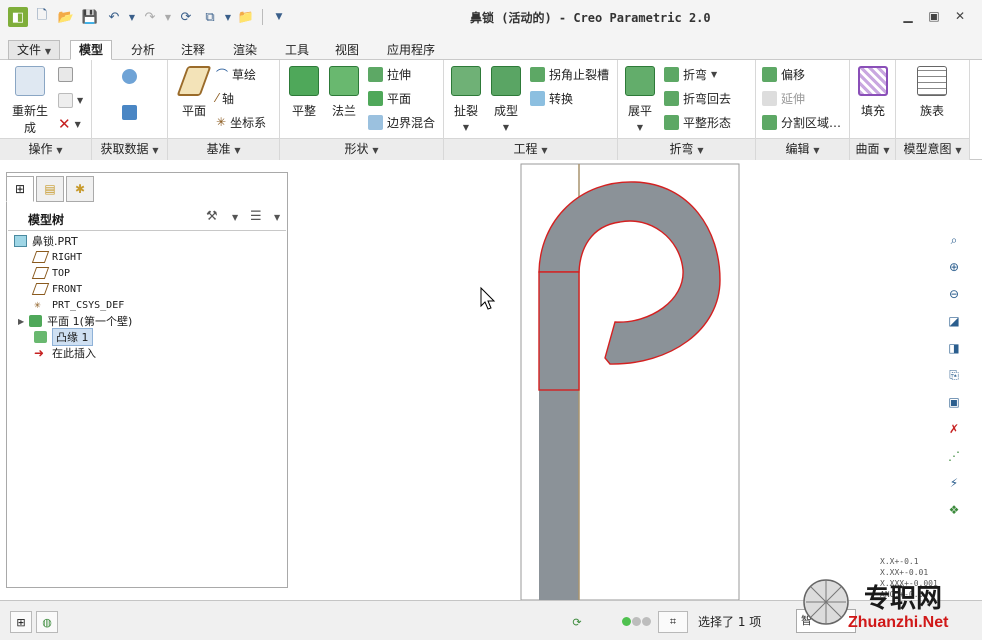 Image resolution: width=982 pixels, height=640 pixels. Describe the element at coordinates (193, 50) in the screenshot. I see `tab-annotate: 注释` at that location.